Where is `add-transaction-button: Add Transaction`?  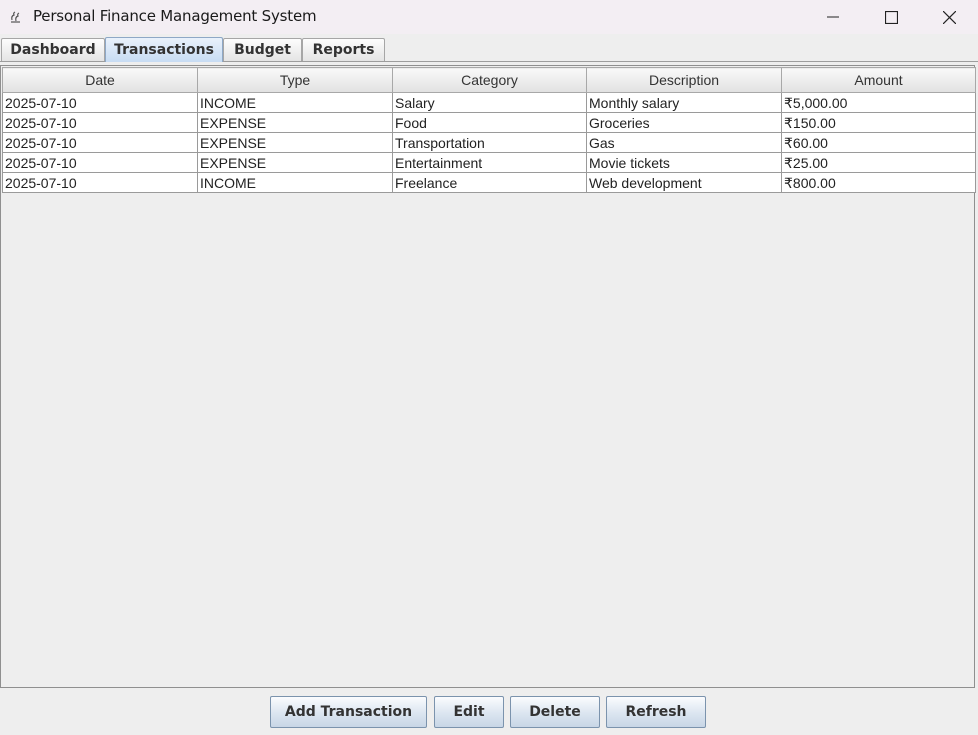
add-transaction-button: Add Transaction is located at coordinates (348, 712).